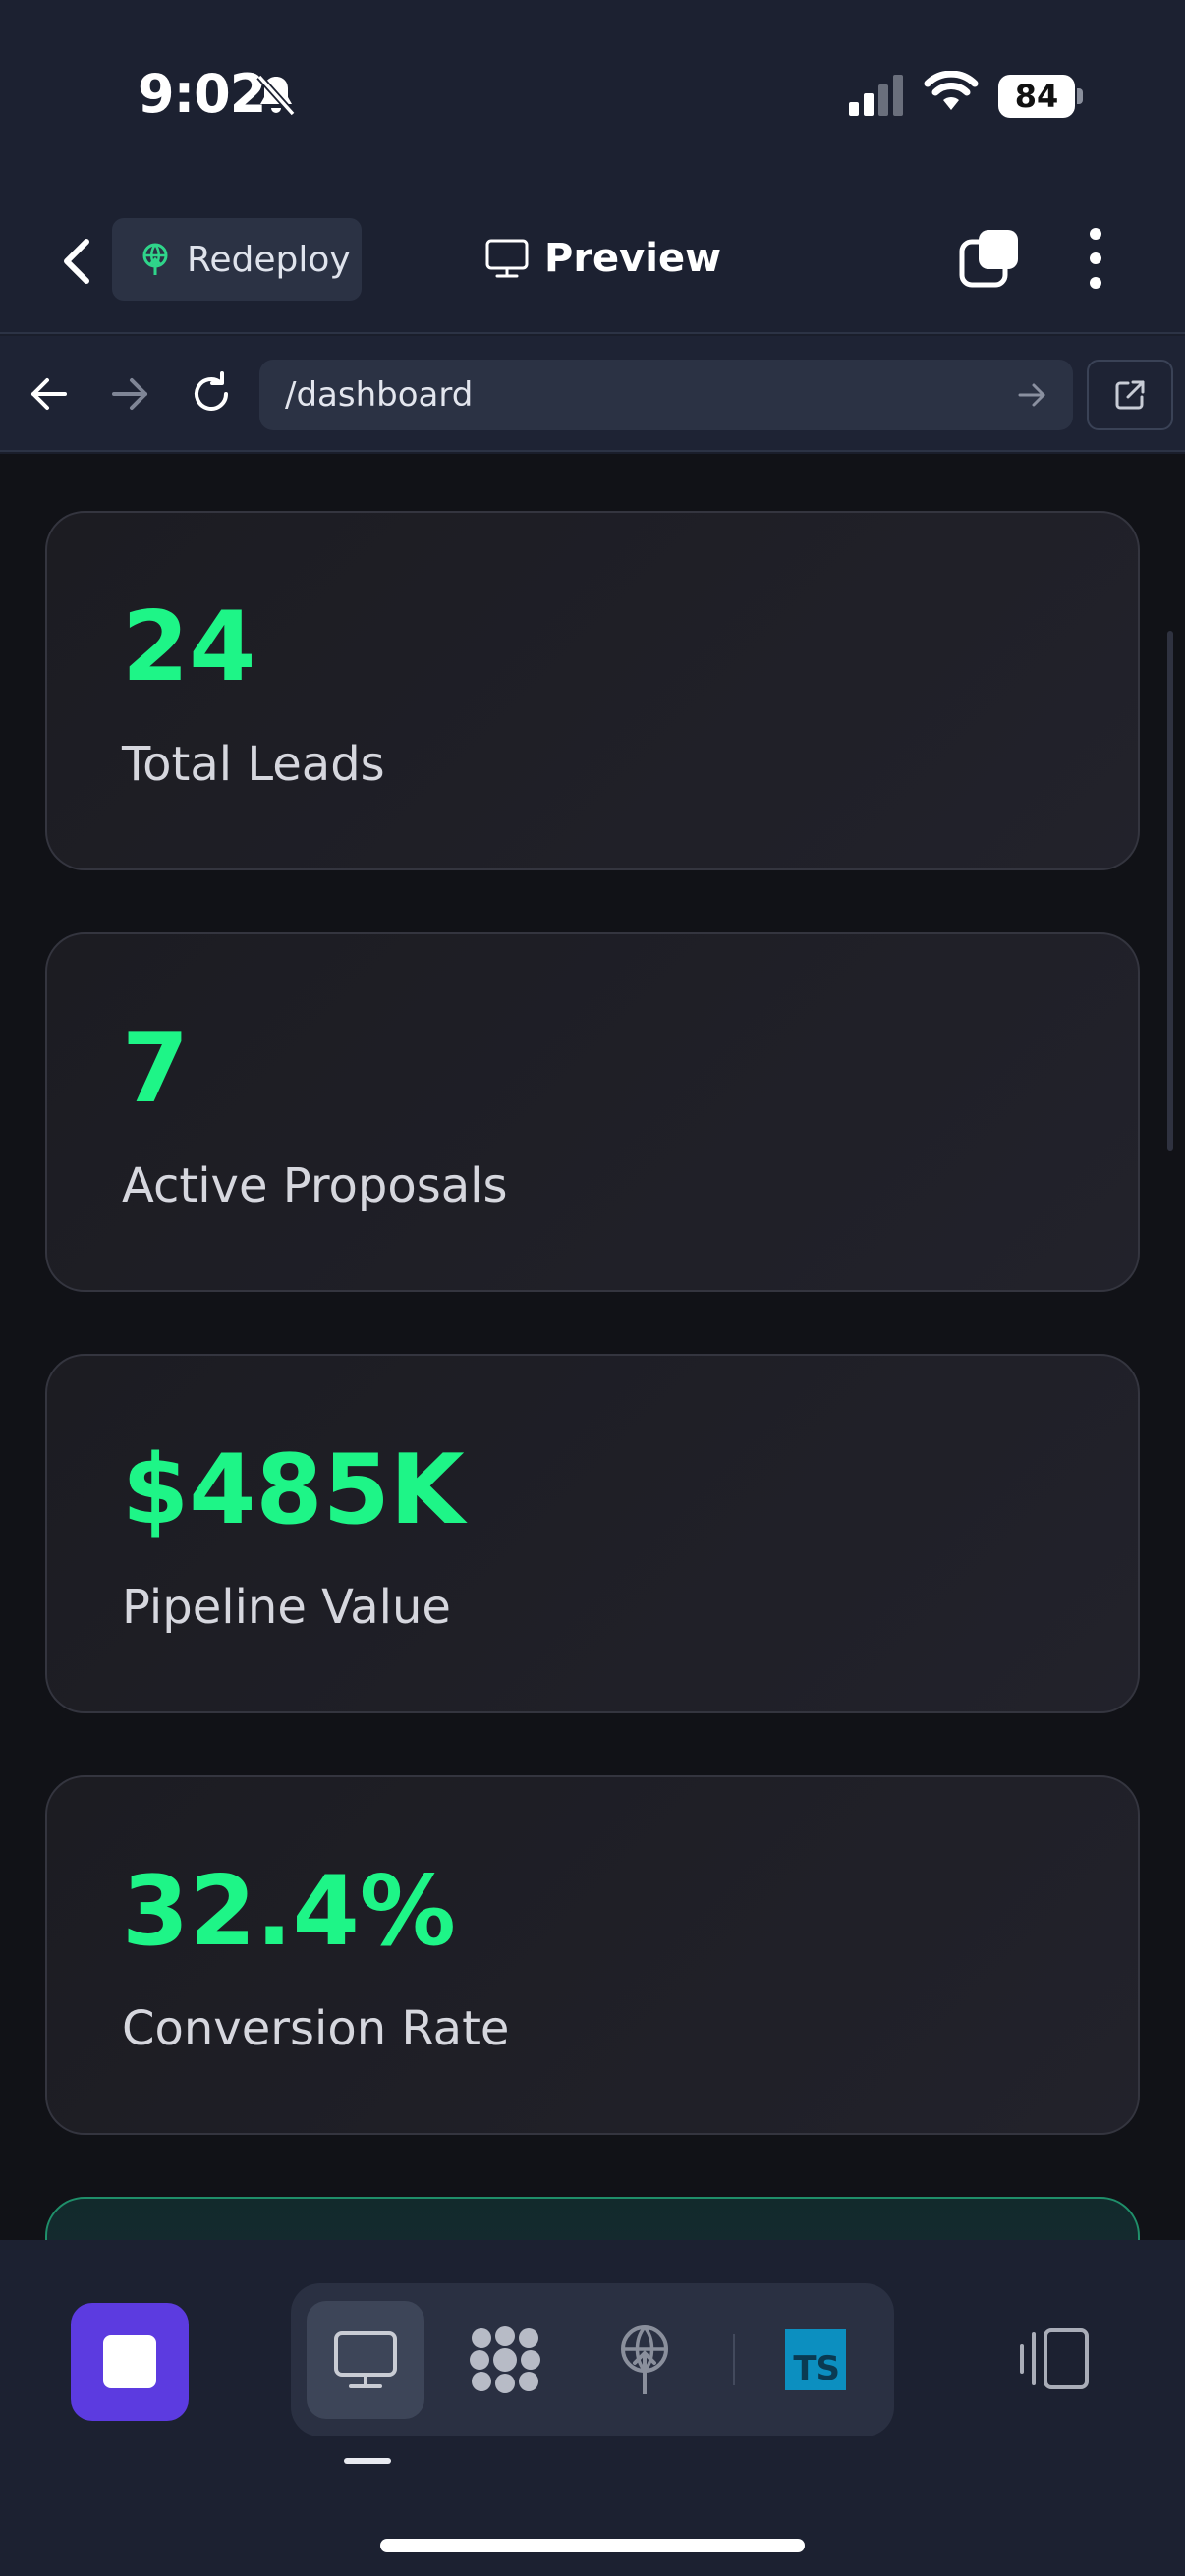  I want to click on battery-icon: 84, so click(1041, 96).